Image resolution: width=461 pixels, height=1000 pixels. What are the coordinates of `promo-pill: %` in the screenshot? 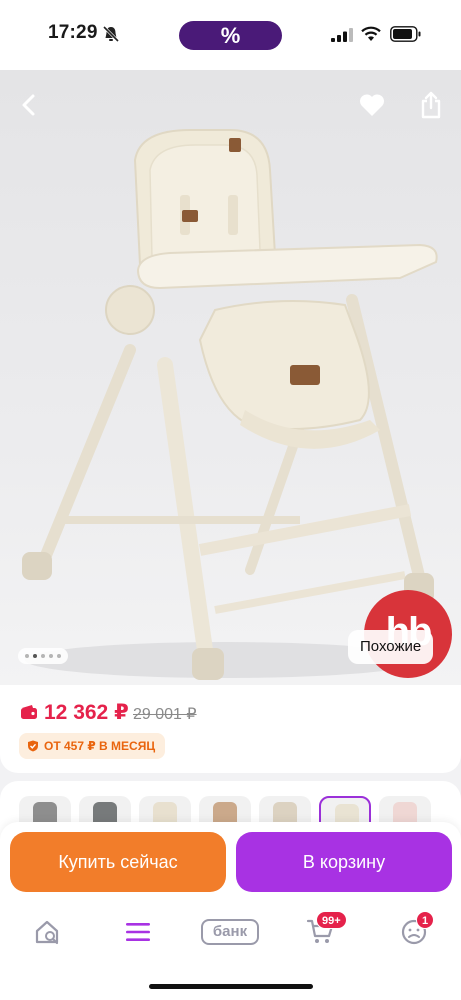 It's located at (230, 35).